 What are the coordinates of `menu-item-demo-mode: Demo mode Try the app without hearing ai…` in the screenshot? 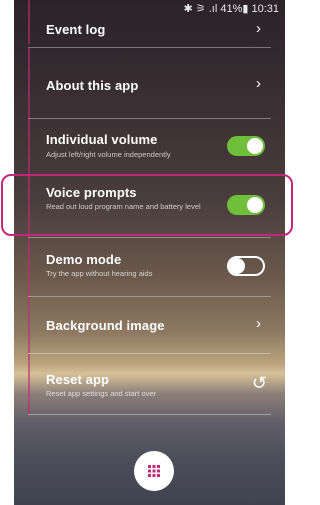 It's located at (149, 267).